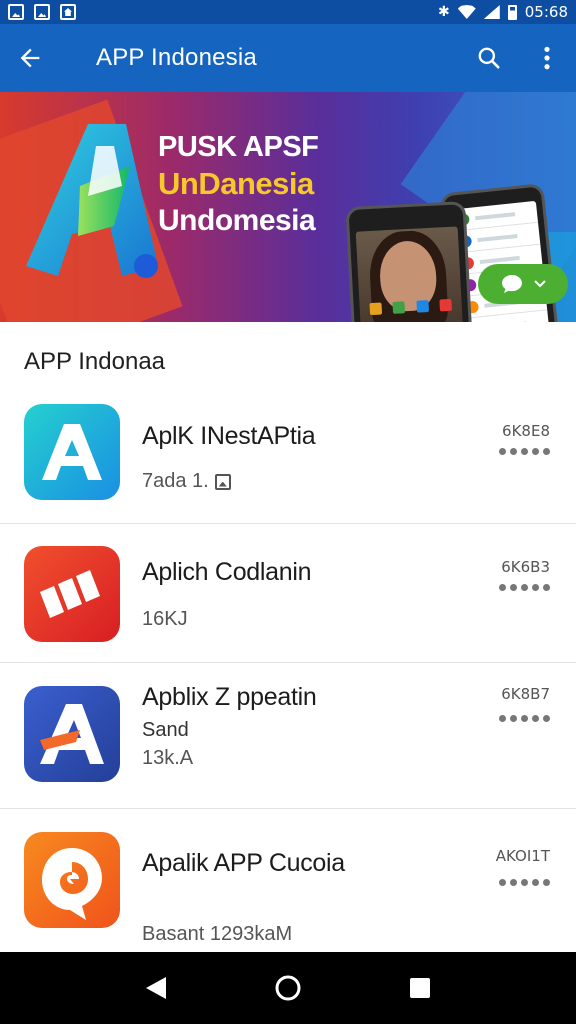 This screenshot has width=576, height=1024. Describe the element at coordinates (72, 594) in the screenshot. I see `stripes-icon` at that location.